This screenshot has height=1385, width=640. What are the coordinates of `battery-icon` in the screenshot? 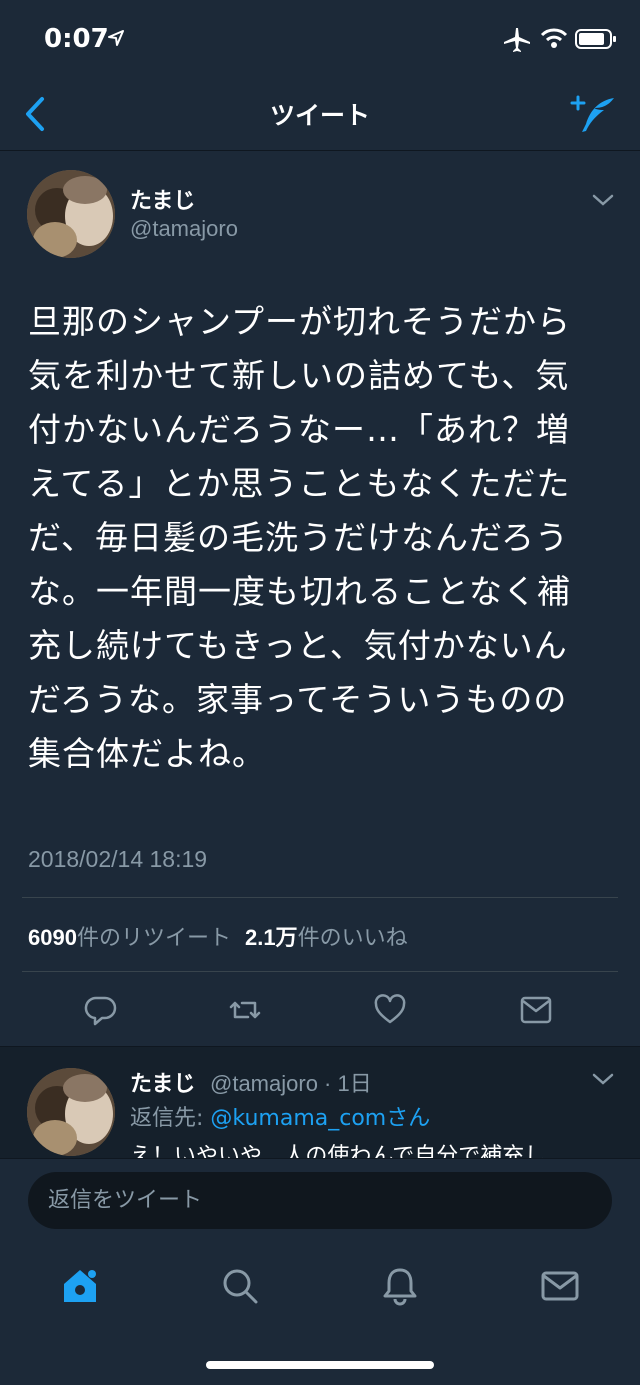 It's located at (595, 39).